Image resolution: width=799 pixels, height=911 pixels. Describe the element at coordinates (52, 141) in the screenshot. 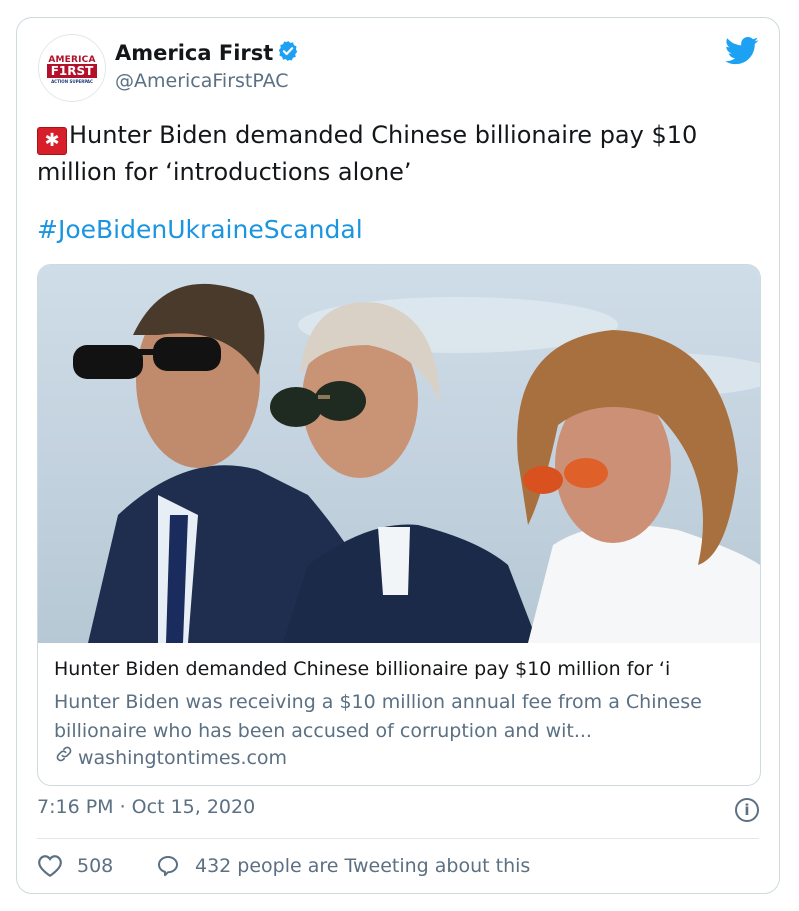

I see `siren-emoji-icon: ✱` at that location.